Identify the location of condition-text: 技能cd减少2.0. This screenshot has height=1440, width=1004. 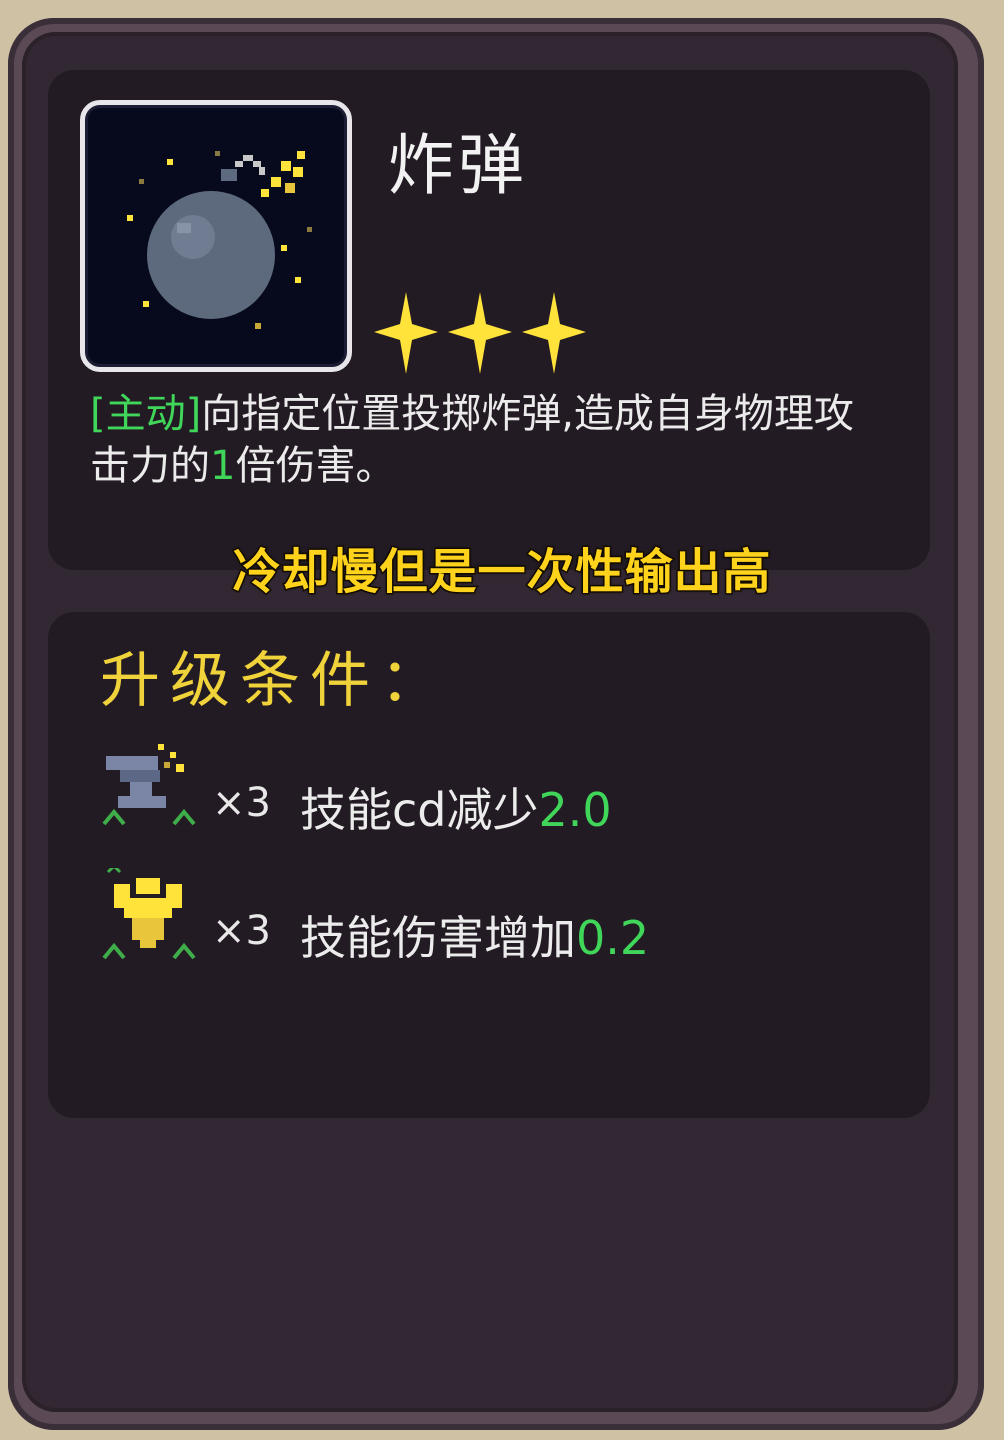
(456, 807).